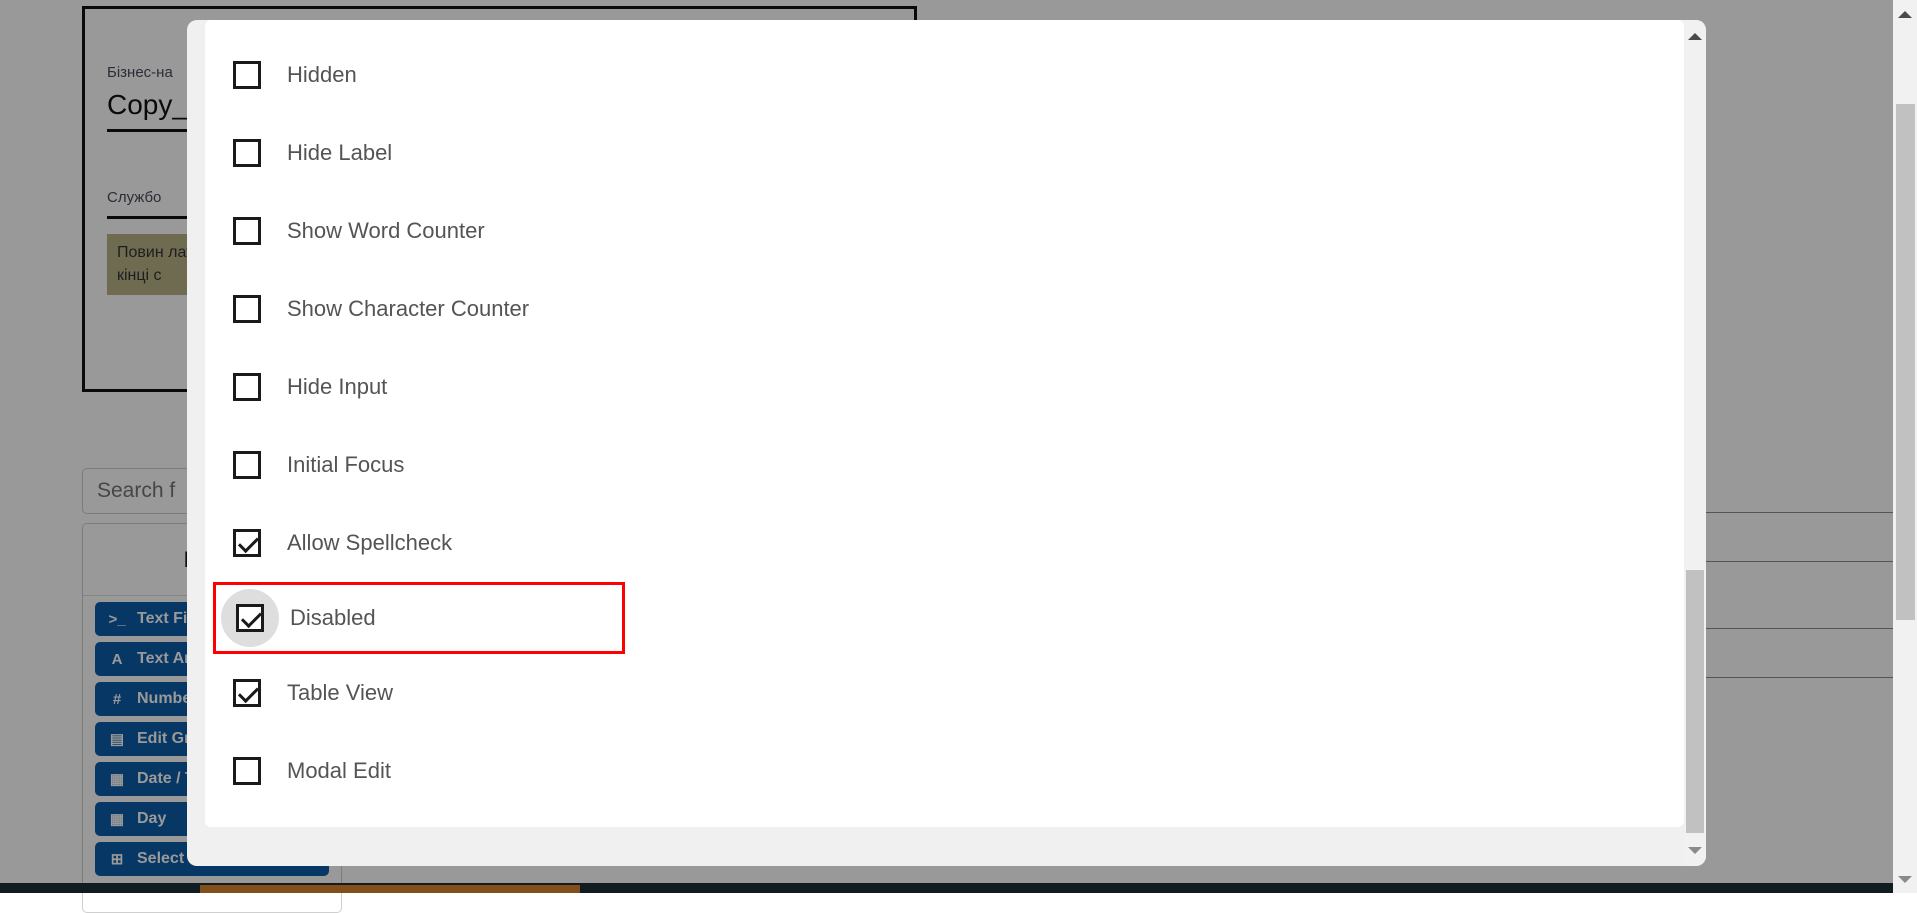  Describe the element at coordinates (1905, 14) in the screenshot. I see `page-scroll-up-arrow` at that location.